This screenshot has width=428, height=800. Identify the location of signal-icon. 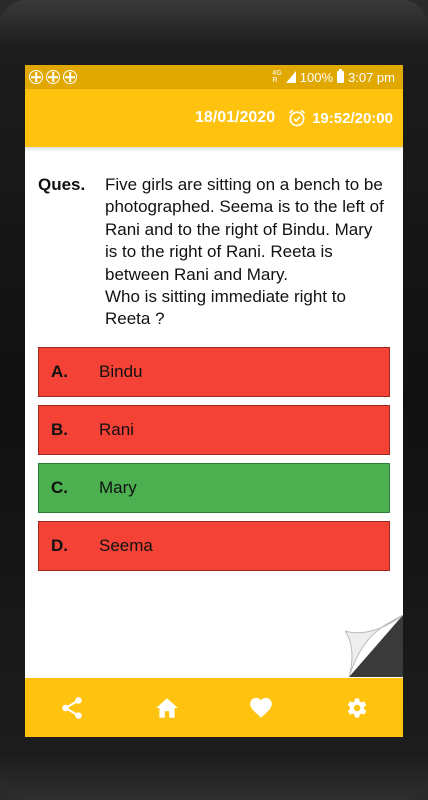
(290, 77).